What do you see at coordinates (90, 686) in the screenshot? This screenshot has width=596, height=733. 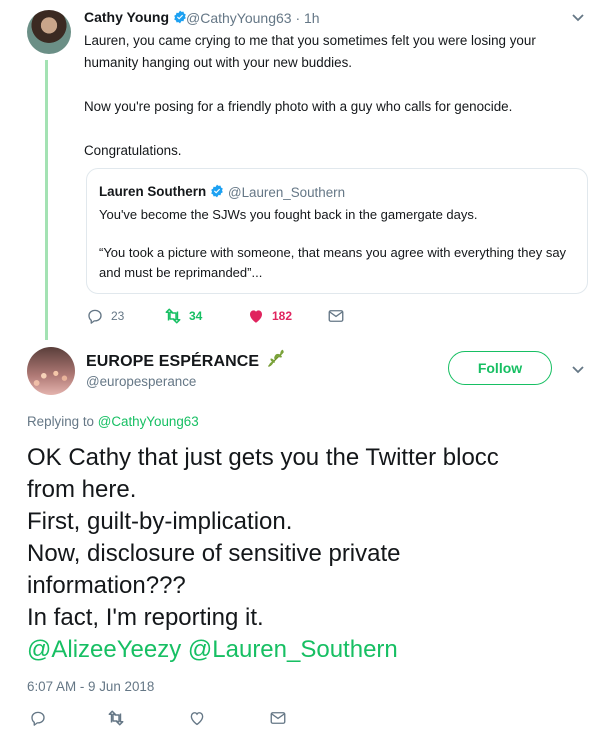 I see `tweet-timestamp: 6:07 AM - 9 Jun 2018` at bounding box center [90, 686].